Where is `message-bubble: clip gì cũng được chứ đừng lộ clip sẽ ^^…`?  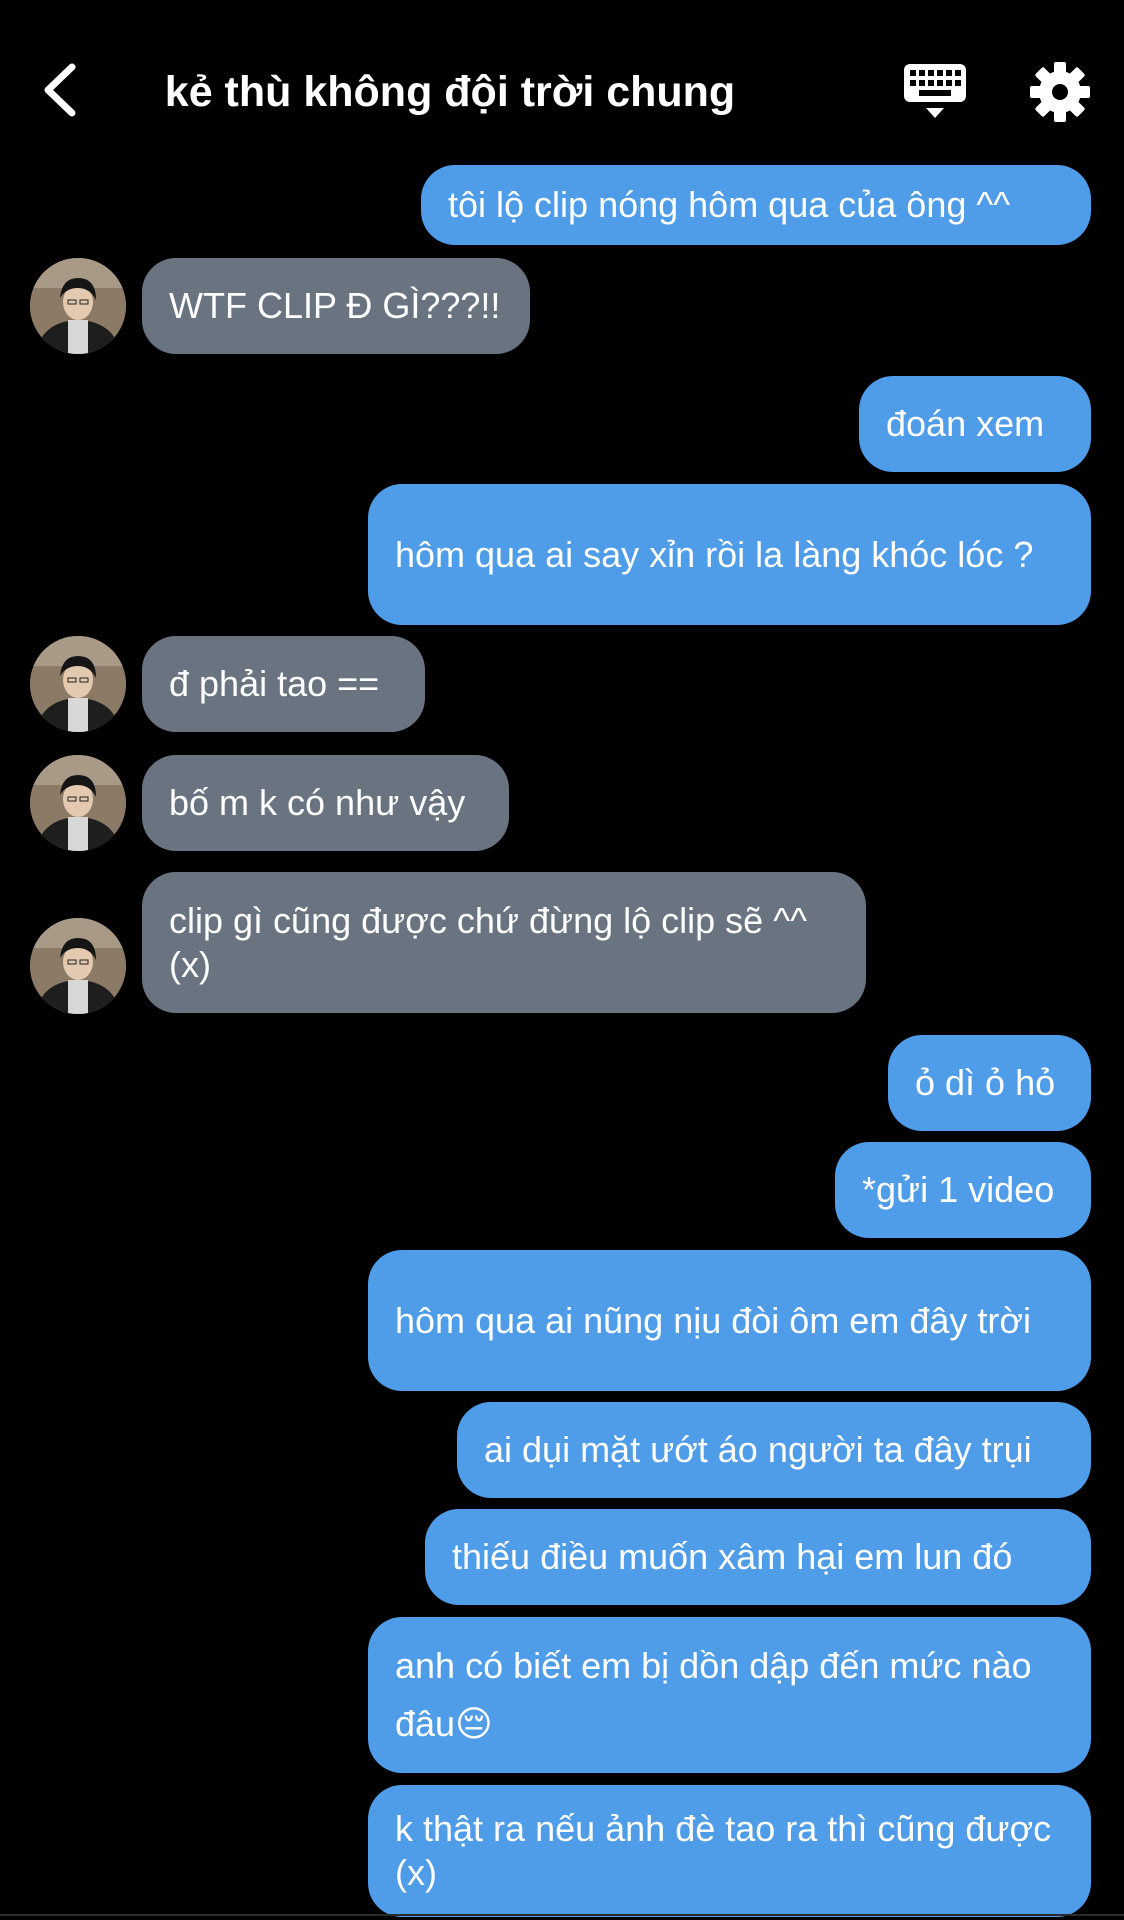 message-bubble: clip gì cũng được chứ đừng lộ clip sẽ ^^… is located at coordinates (504, 942).